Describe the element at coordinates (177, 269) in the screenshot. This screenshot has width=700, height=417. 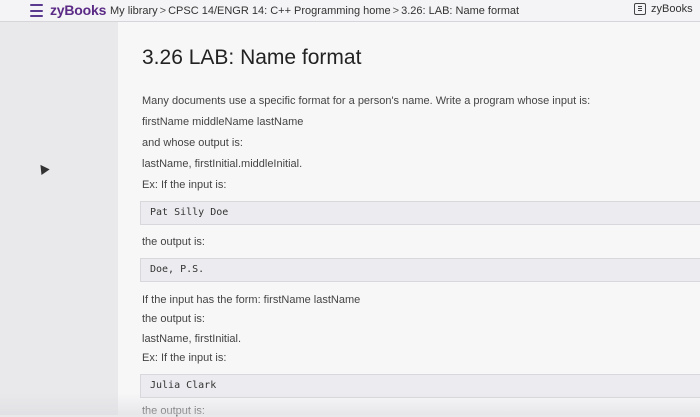
I see `code-text: Doe, P.S.` at that location.